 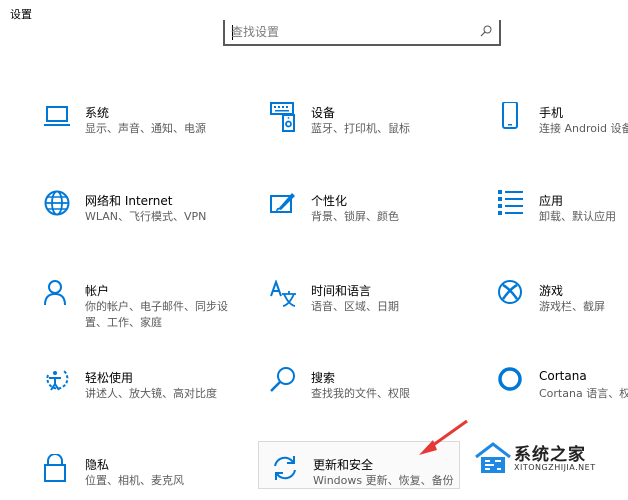 What do you see at coordinates (286, 469) in the screenshot?
I see `update-sync-icon` at bounding box center [286, 469].